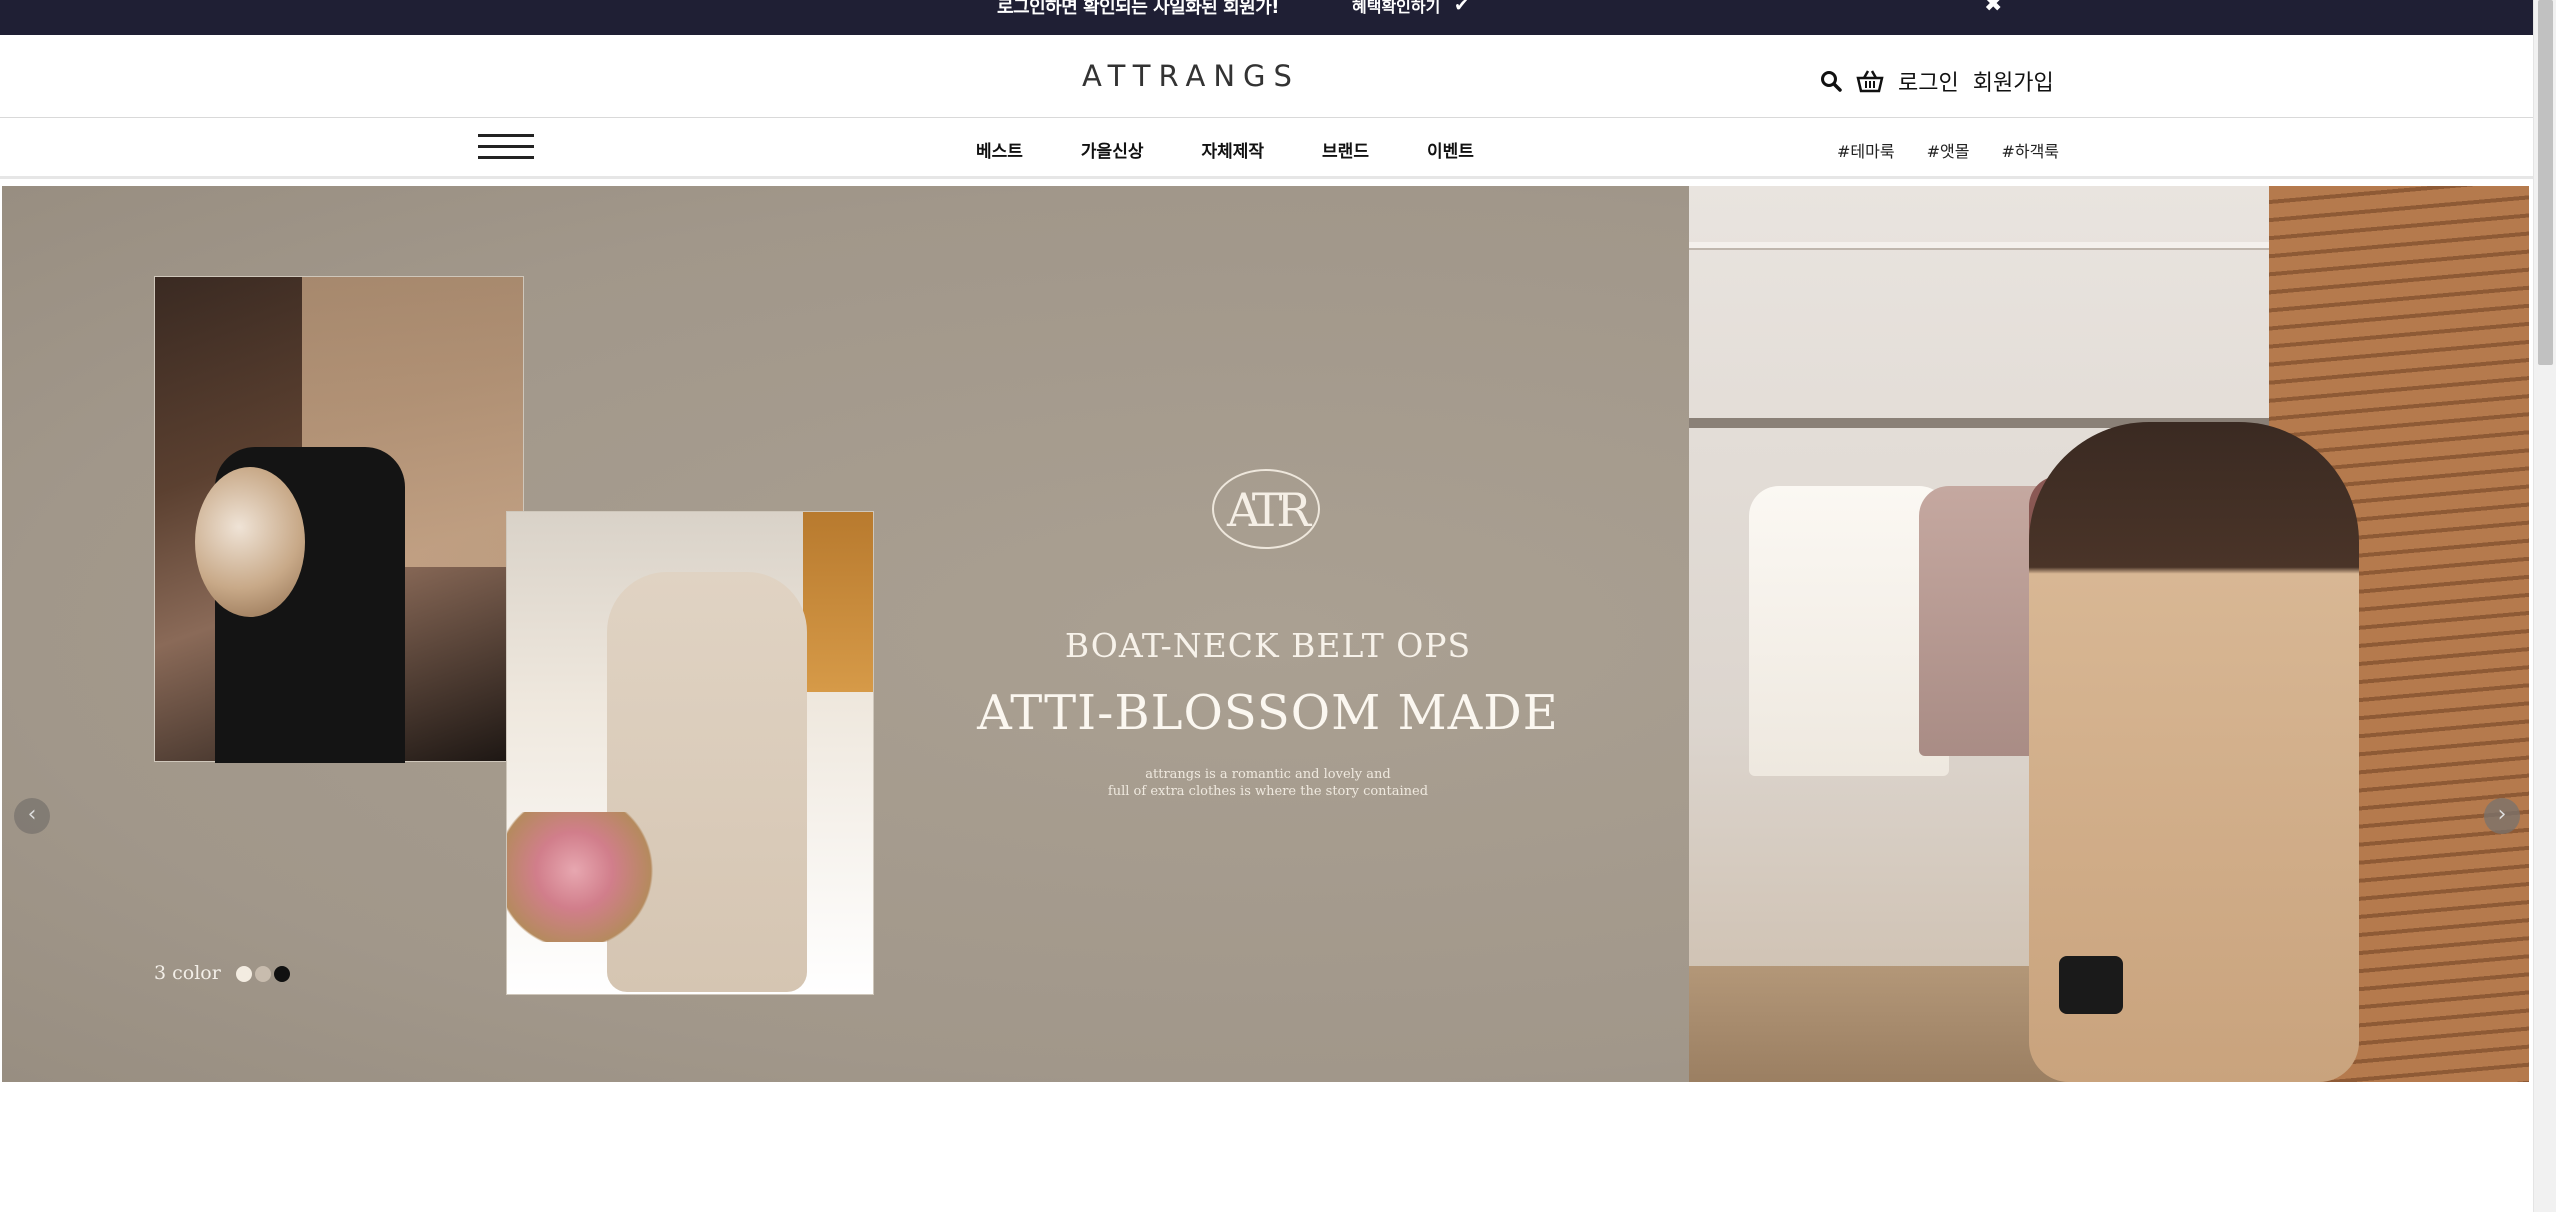 The width and height of the screenshot is (2556, 1212). Describe the element at coordinates (506, 149) in the screenshot. I see `menu-hamburger-icon` at that location.